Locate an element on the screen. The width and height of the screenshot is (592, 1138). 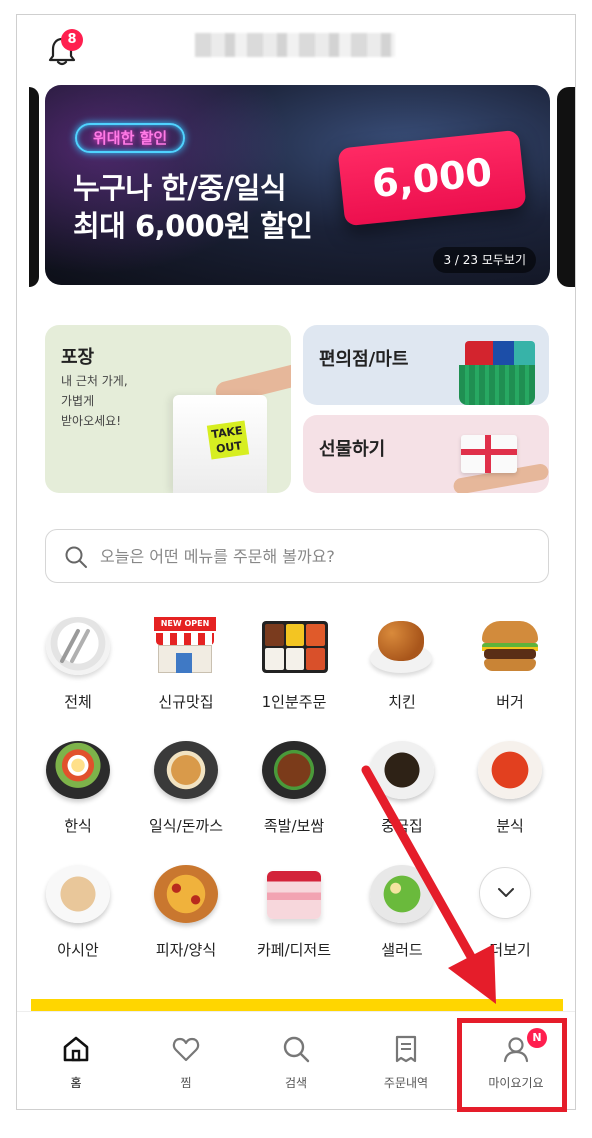
banner-counter-view-all: 3 / 23 모두보기 is located at coordinates (484, 260).